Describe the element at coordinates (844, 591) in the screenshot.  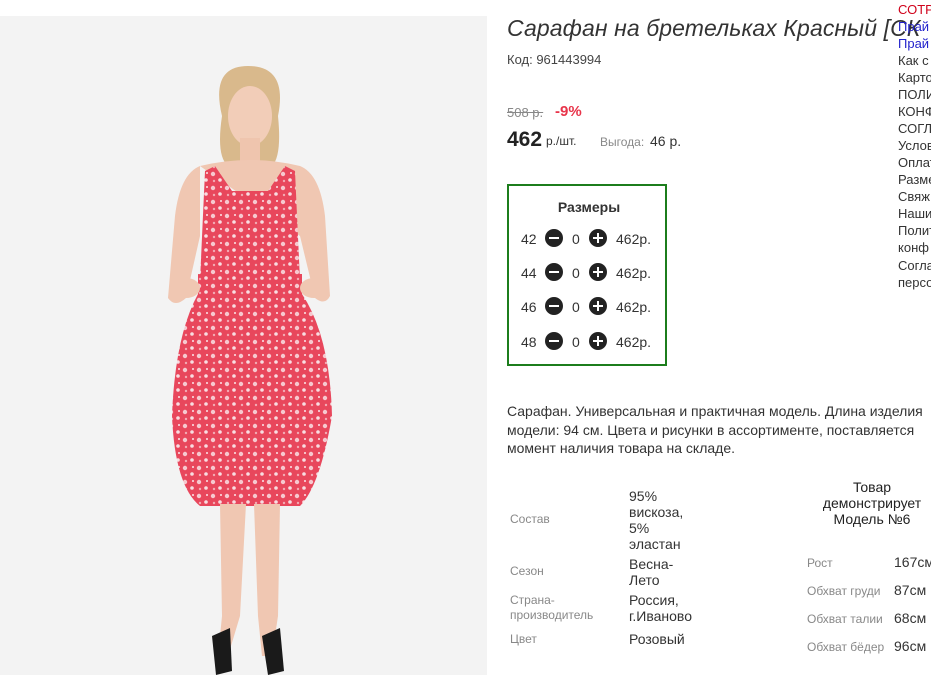
I see `measurement-label: Обхват груди` at that location.